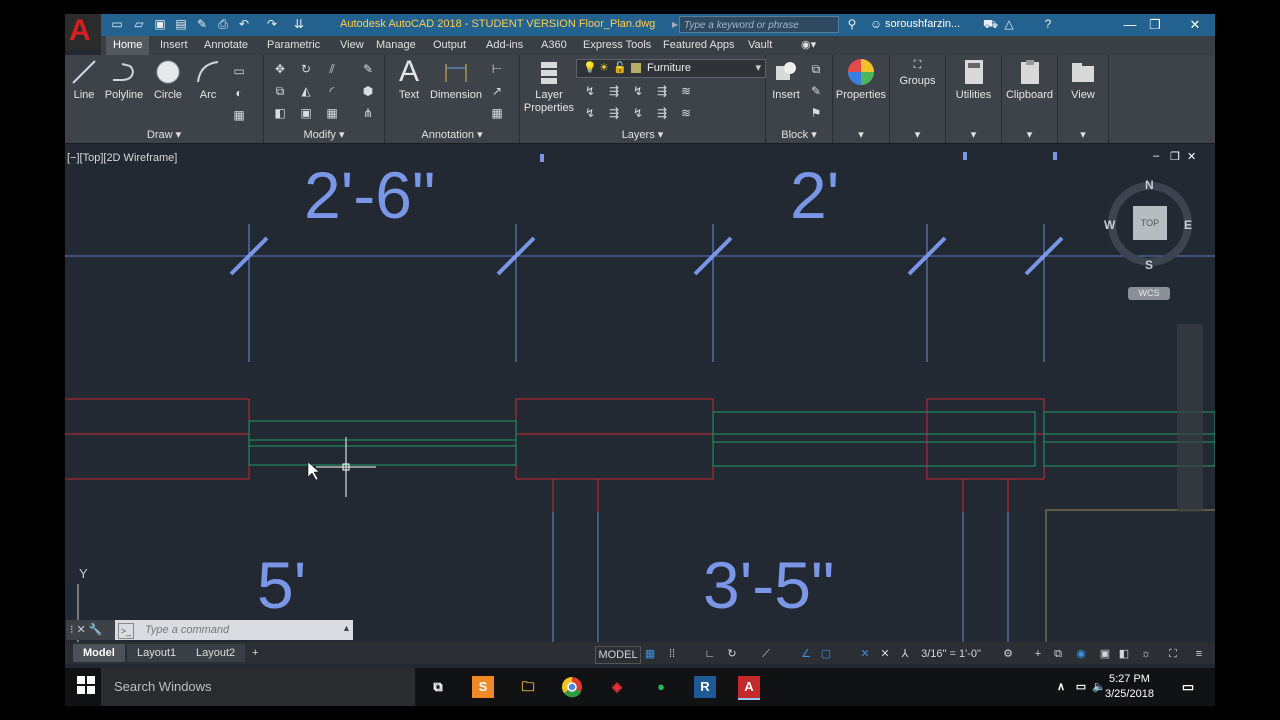 The width and height of the screenshot is (1280, 720). I want to click on viewport-close-icon: ✕, so click(1191, 156).